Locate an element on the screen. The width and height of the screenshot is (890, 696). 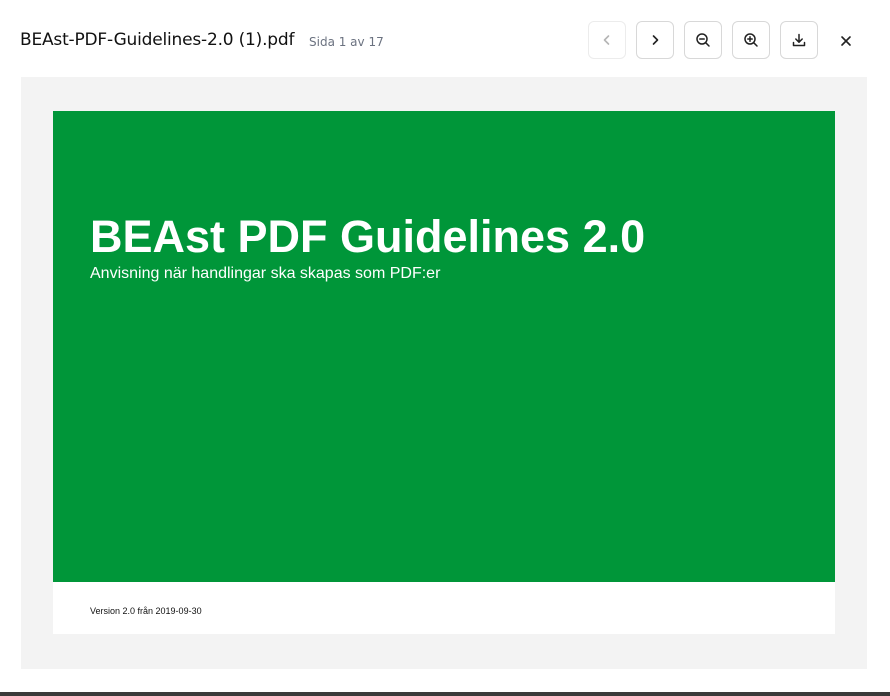
zoom-out-button is located at coordinates (703, 40).